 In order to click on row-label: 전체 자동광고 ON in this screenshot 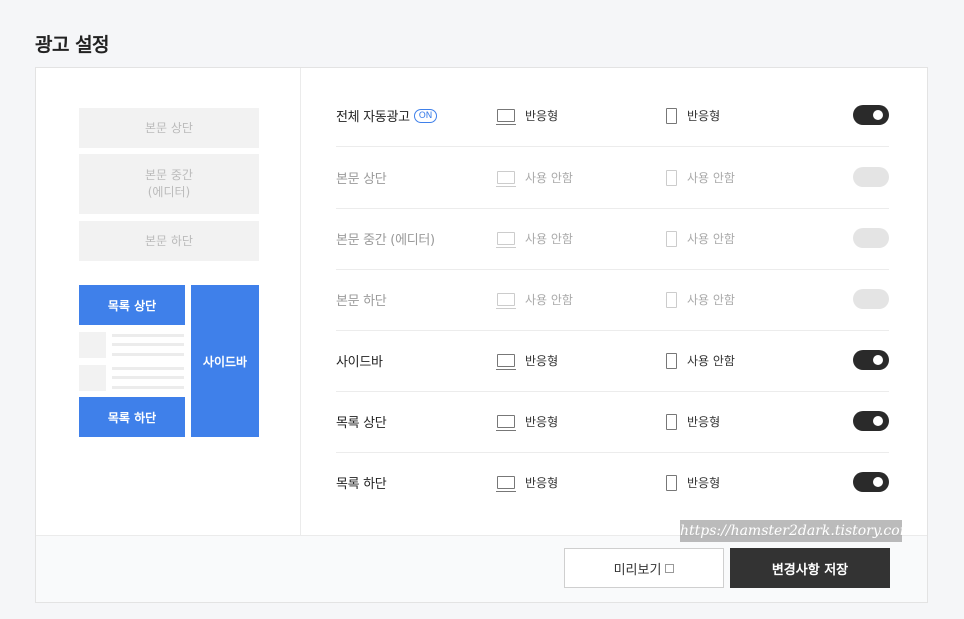, I will do `click(387, 115)`.